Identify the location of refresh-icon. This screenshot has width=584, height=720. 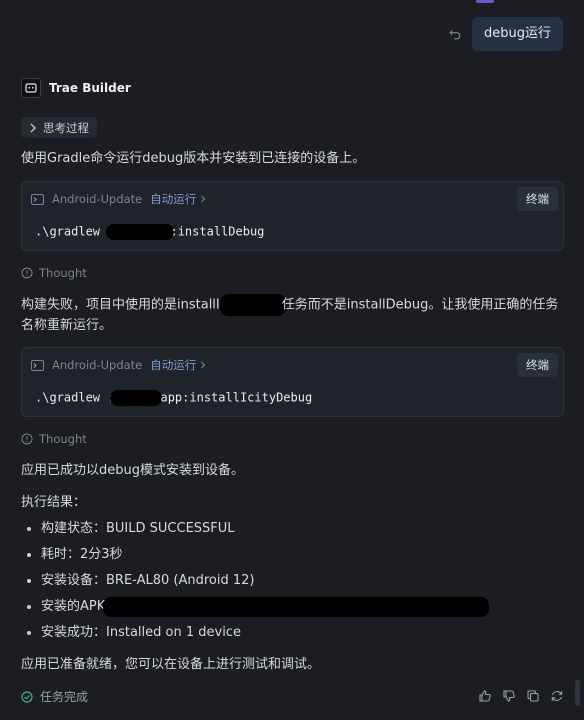
(557, 696).